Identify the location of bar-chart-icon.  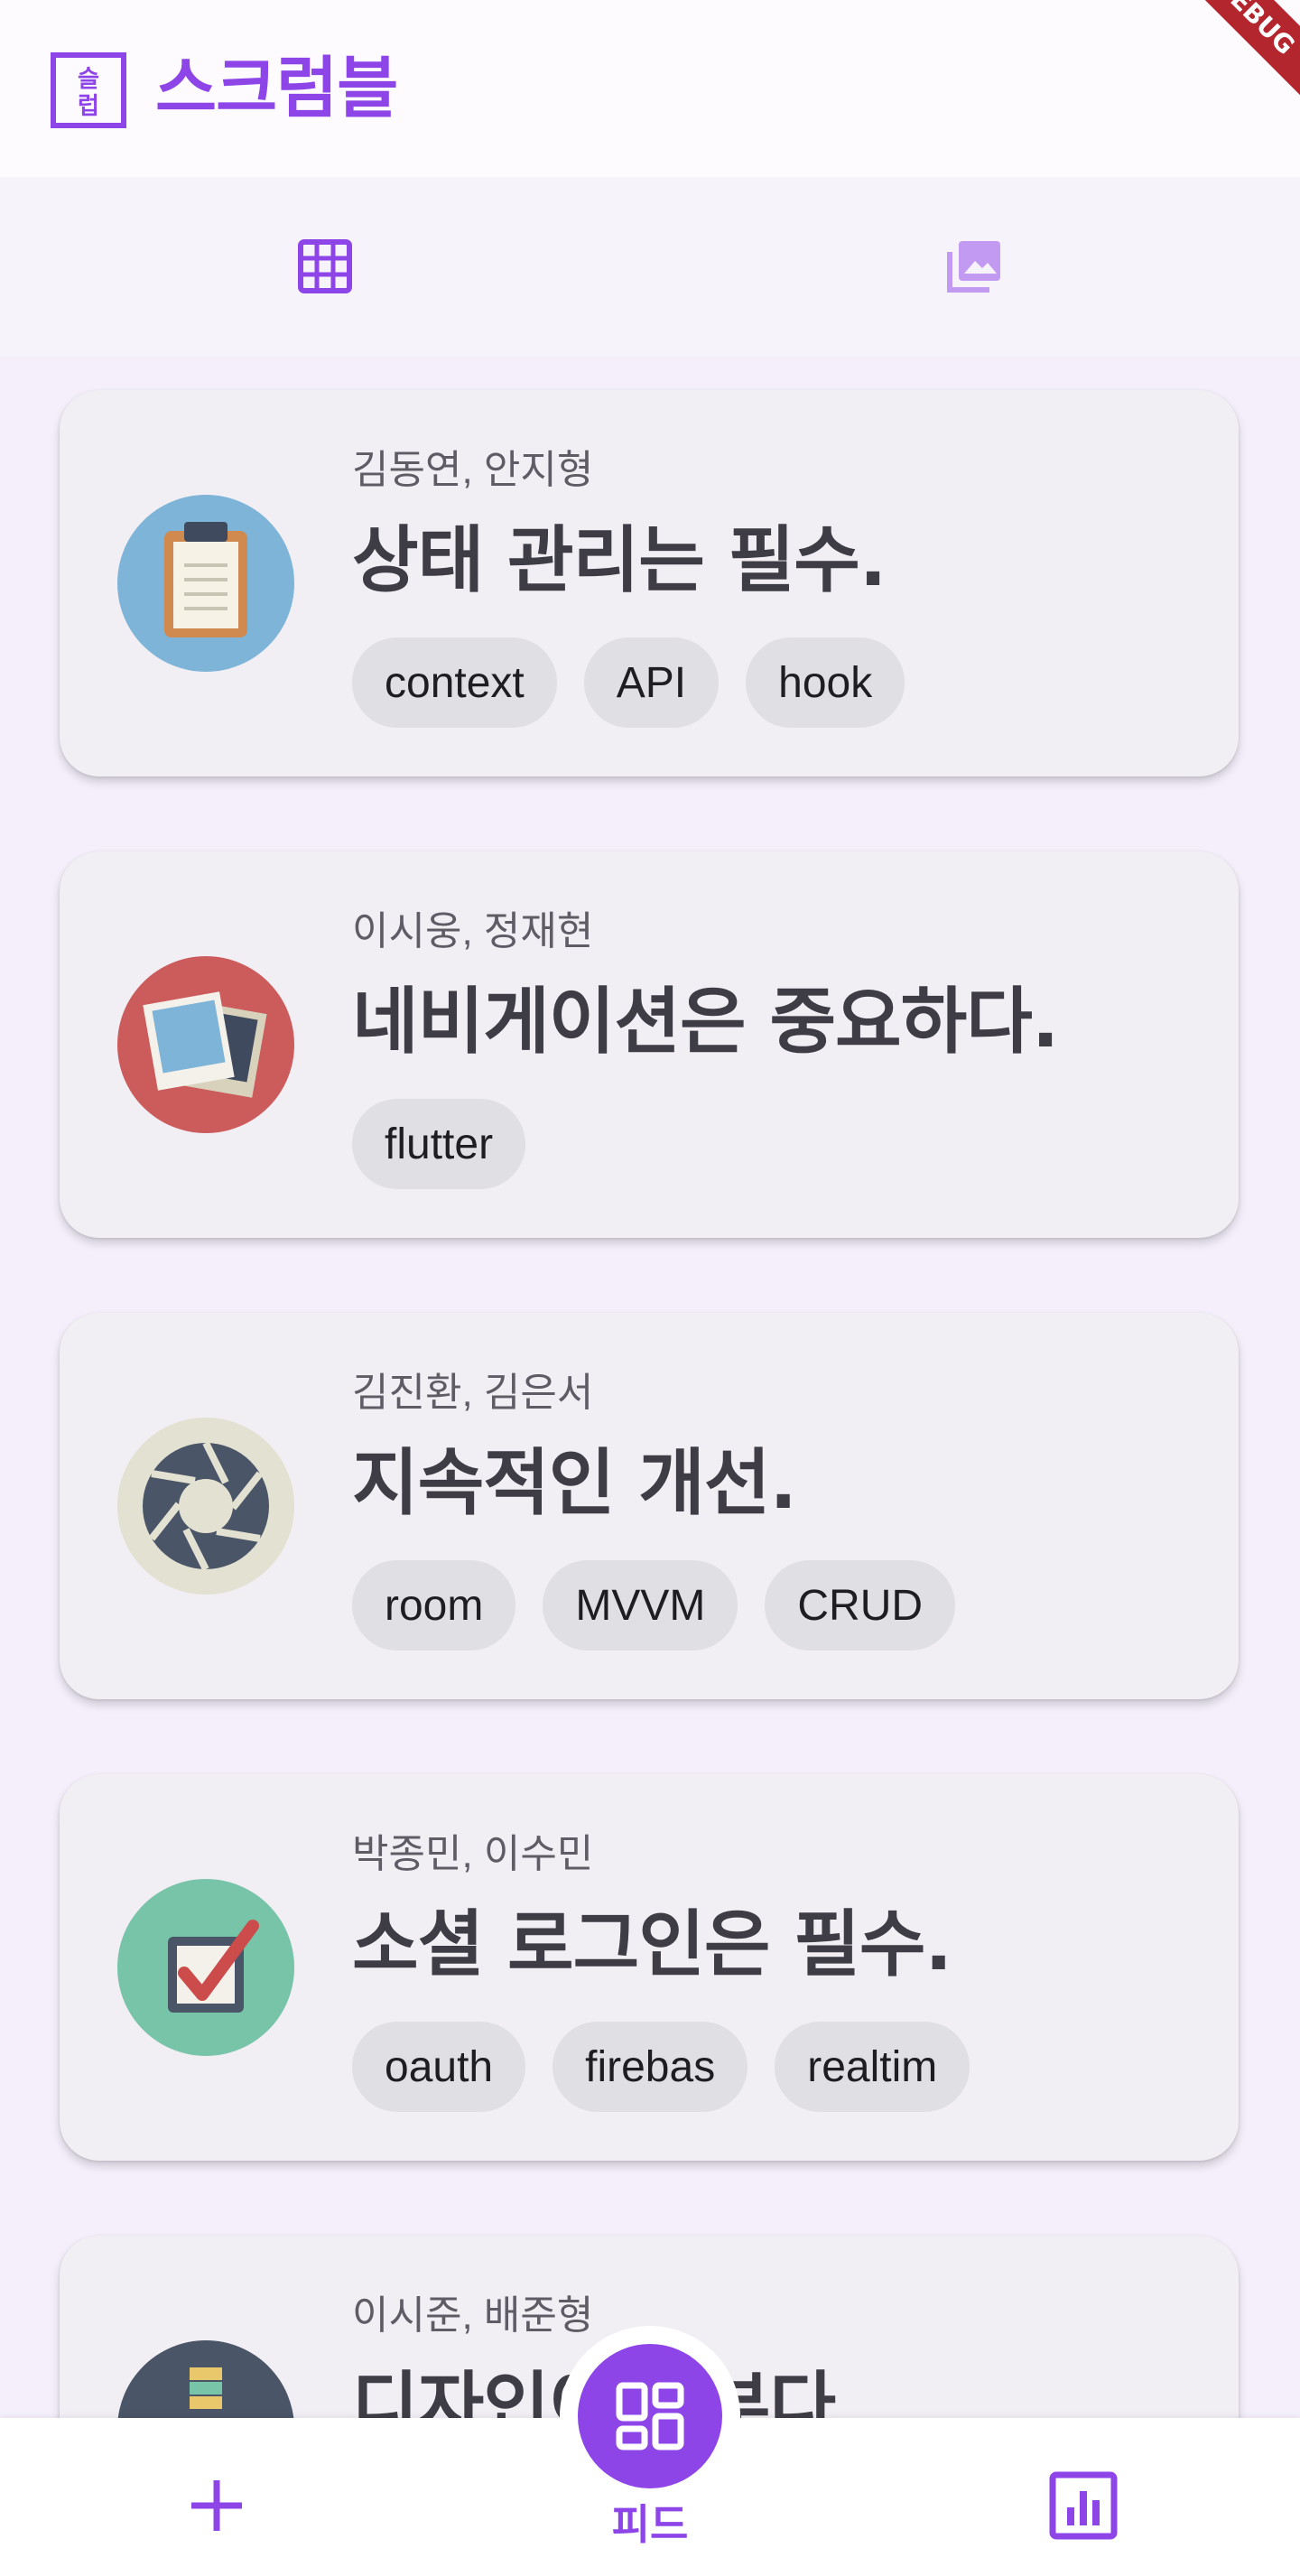
(1083, 2505).